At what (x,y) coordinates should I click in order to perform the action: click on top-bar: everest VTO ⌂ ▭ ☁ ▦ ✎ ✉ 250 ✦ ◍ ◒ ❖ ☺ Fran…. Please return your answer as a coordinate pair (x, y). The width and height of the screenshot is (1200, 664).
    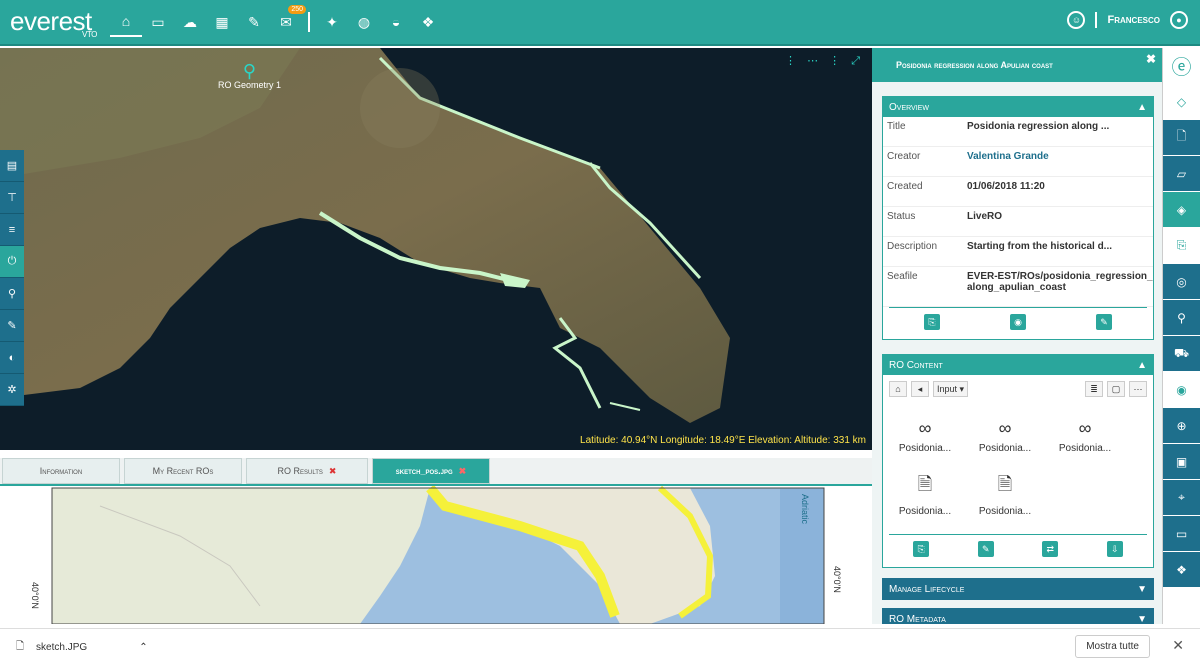
    Looking at the image, I should click on (600, 23).